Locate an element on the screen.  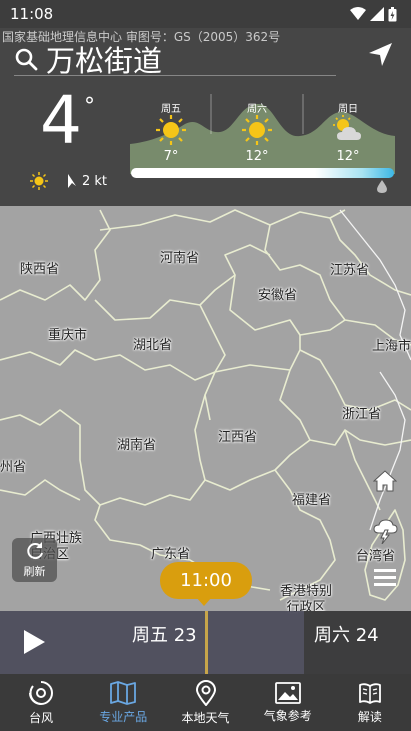
precipitation-bar is located at coordinates (262, 173).